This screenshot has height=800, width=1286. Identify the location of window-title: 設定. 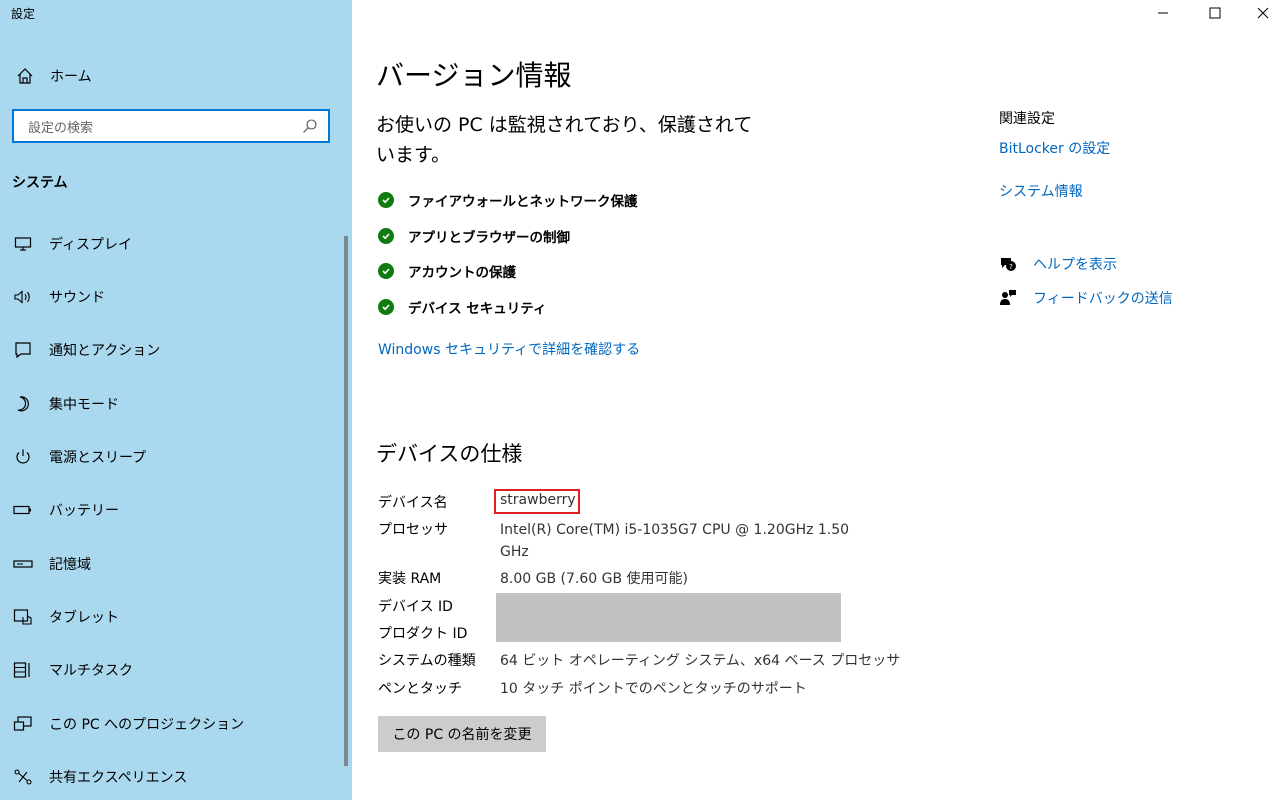
(23, 14).